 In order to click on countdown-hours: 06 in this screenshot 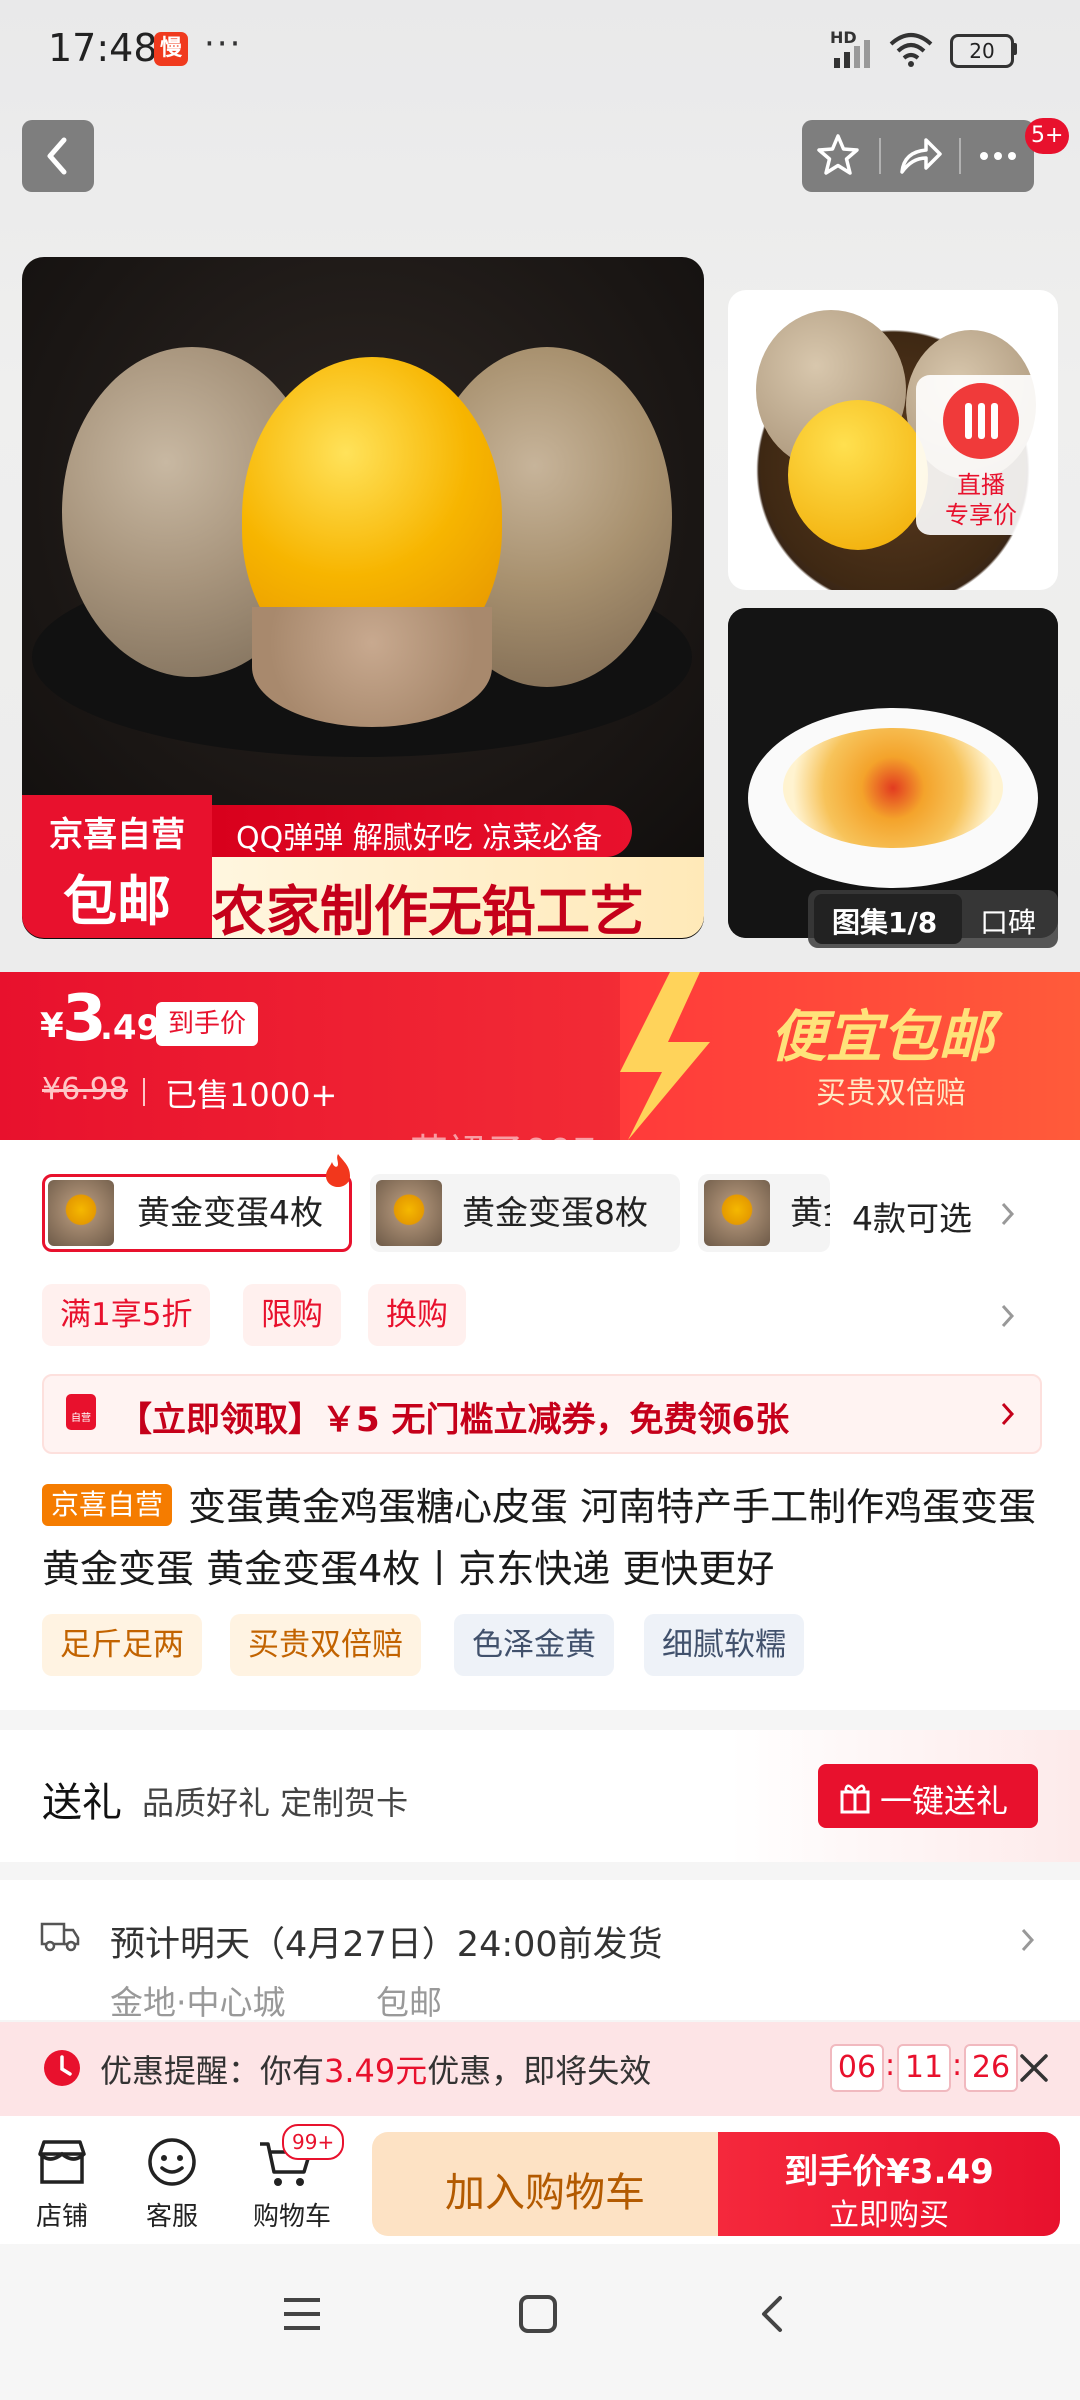, I will do `click(857, 2068)`.